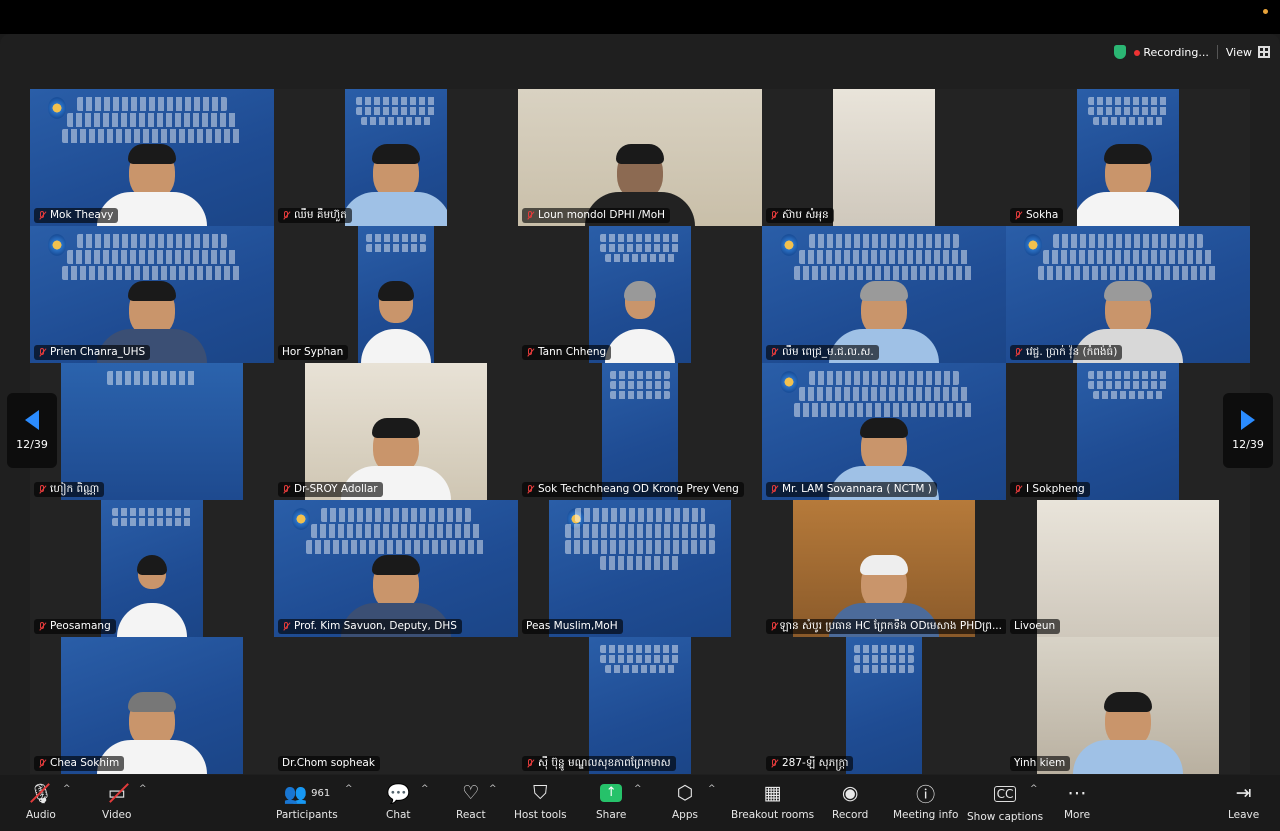 This screenshot has width=1280, height=831. What do you see at coordinates (1248, 52) in the screenshot?
I see `view-button: View` at bounding box center [1248, 52].